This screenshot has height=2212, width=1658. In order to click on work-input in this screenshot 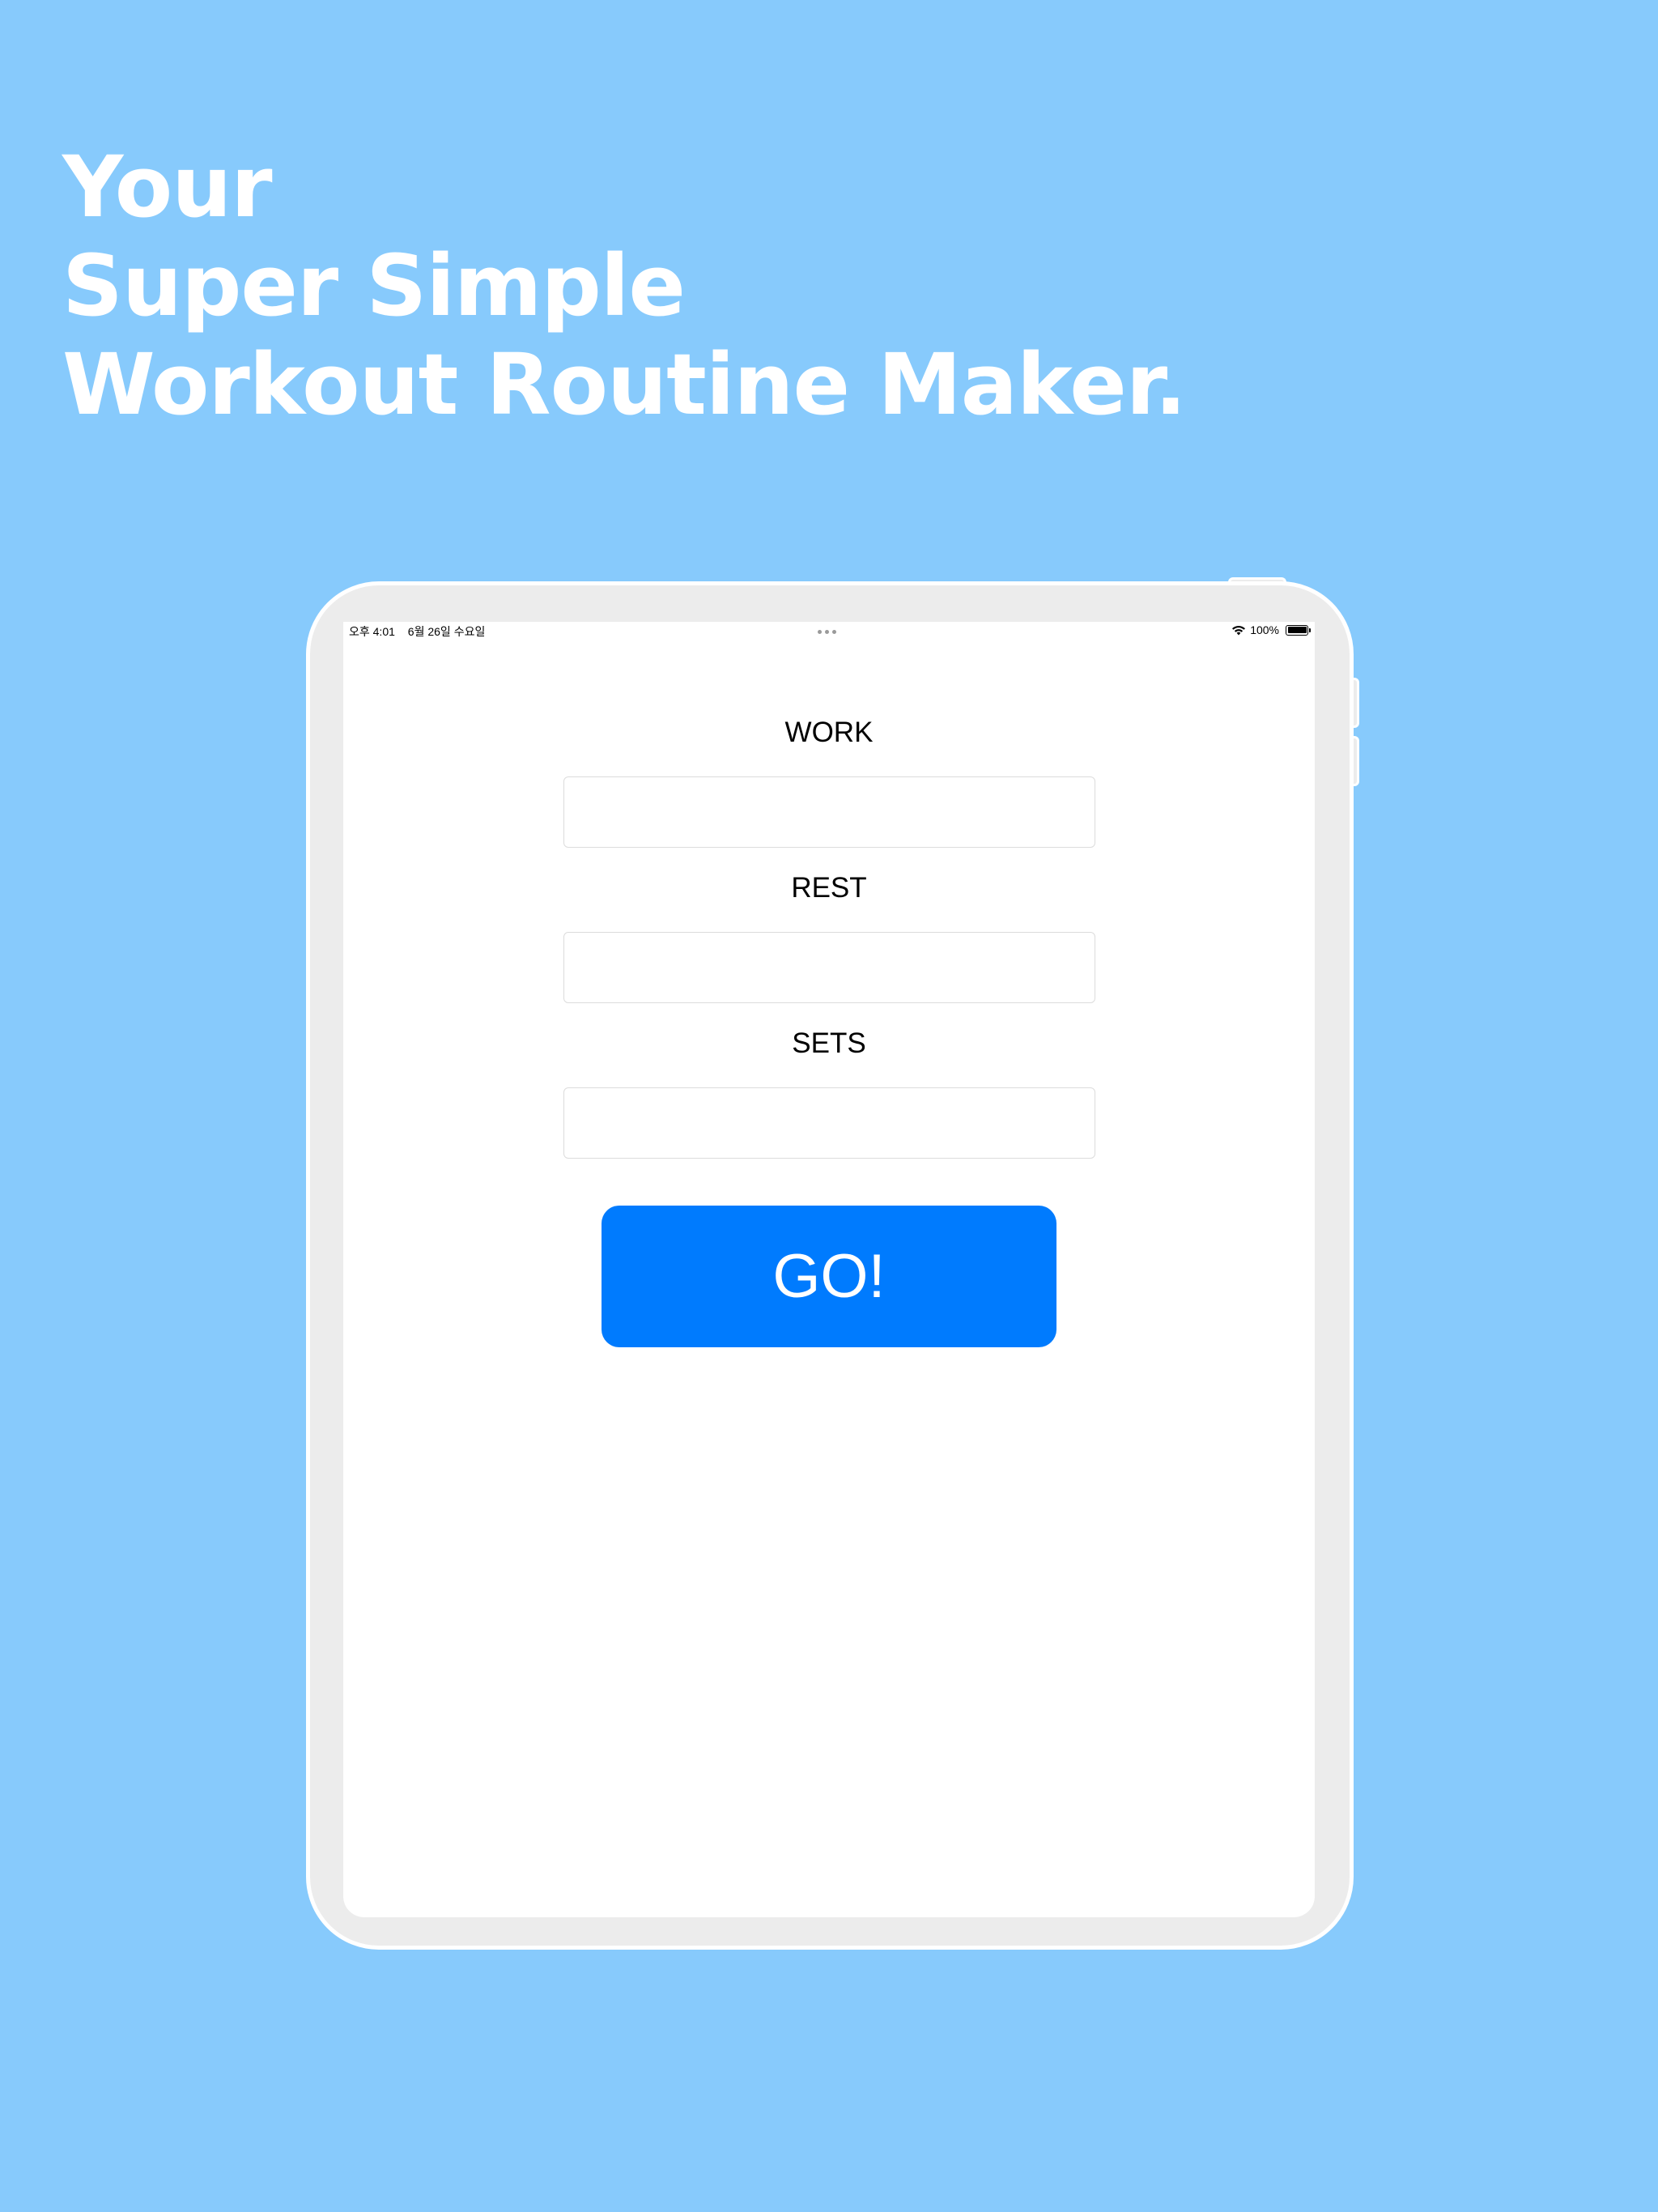, I will do `click(829, 812)`.